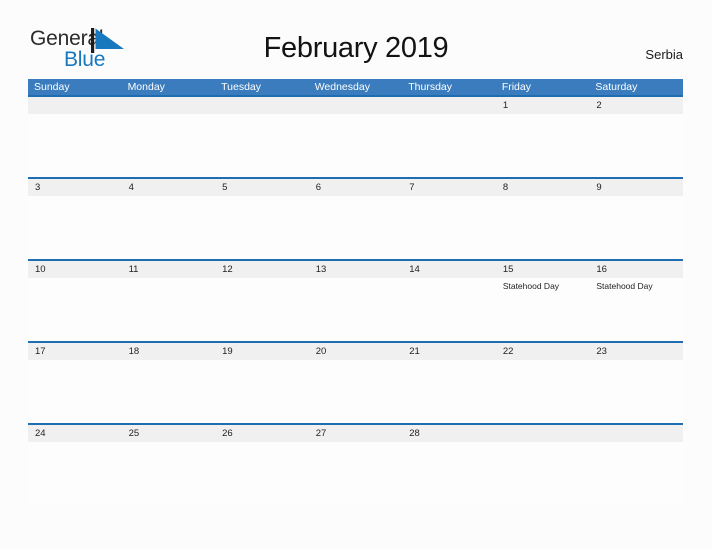  What do you see at coordinates (636, 269) in the screenshot?
I see `day-number: 16` at bounding box center [636, 269].